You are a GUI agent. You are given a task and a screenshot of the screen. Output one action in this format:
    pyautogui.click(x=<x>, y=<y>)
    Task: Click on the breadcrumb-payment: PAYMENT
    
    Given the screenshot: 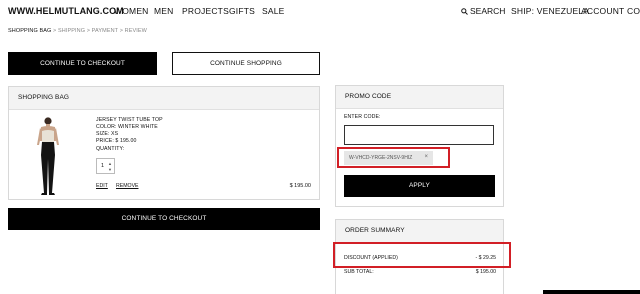 What is the action you would take?
    pyautogui.click(x=105, y=31)
    